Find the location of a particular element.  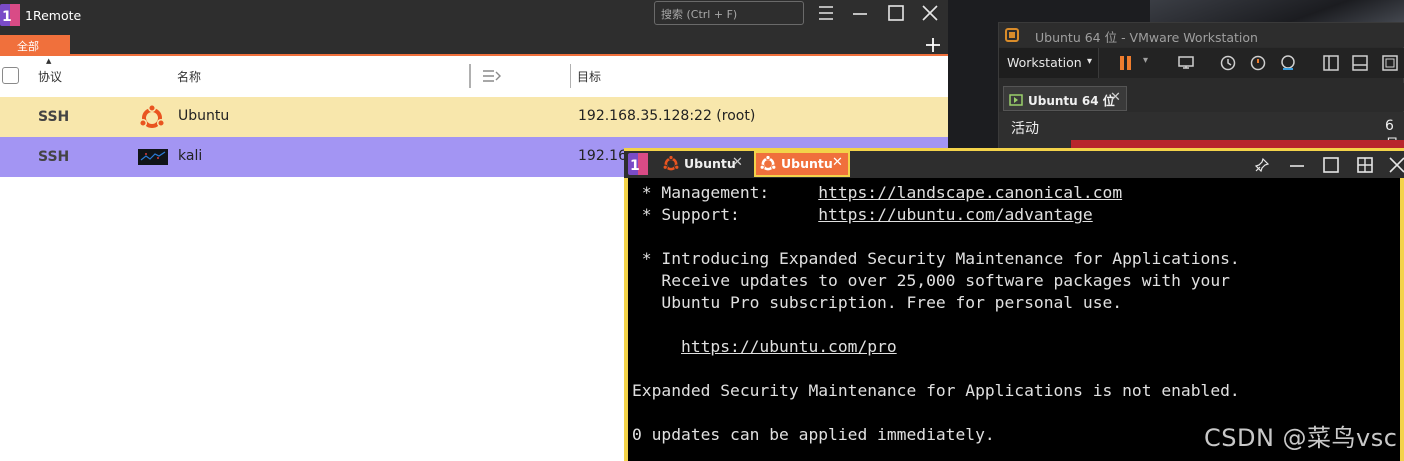

watermark-text: CSDN @菜鸟vsc is located at coordinates (1301, 438).